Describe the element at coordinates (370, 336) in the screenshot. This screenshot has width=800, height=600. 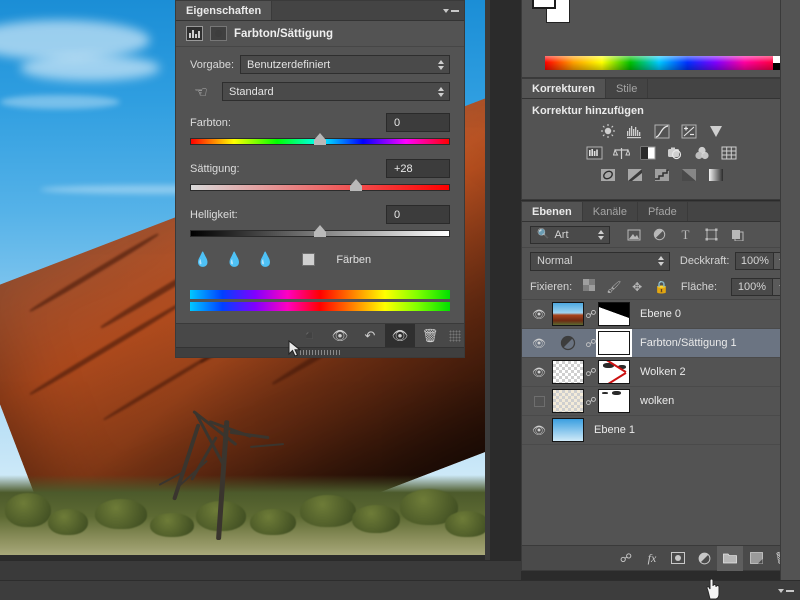
I see `reset-icon: ↶` at that location.